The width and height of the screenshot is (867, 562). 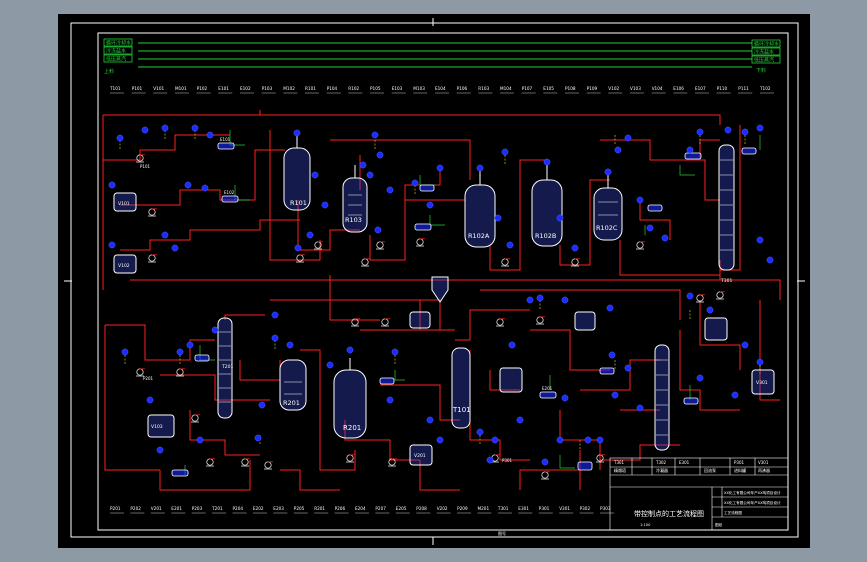 I want to click on label-v201: V201, so click(x=420, y=456).